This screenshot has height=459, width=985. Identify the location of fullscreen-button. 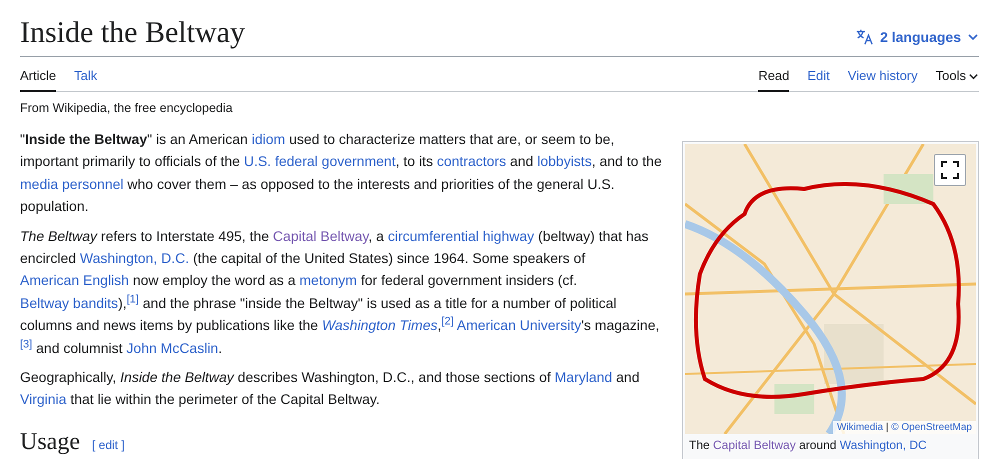
(950, 170).